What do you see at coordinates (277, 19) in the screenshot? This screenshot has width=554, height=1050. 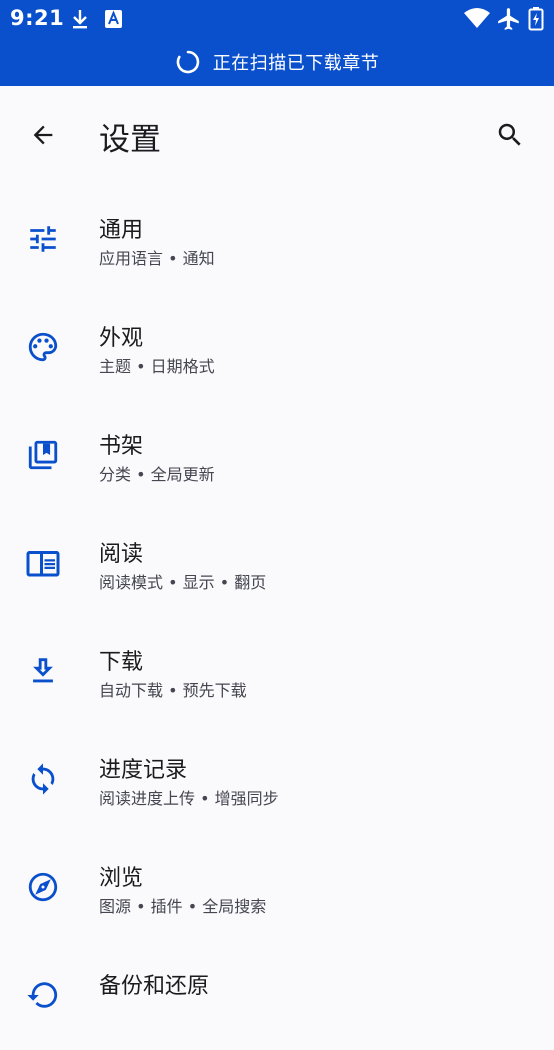 I see `status-bar: 9:21` at bounding box center [277, 19].